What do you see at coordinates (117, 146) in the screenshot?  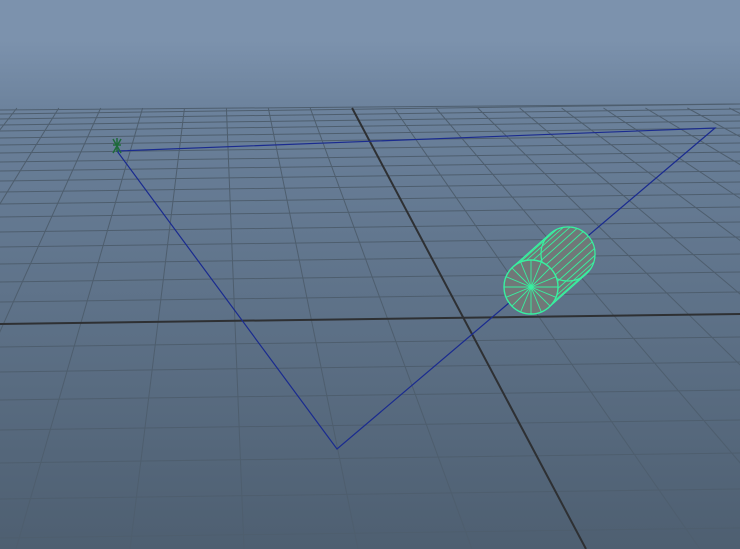 I see `locator-icon` at bounding box center [117, 146].